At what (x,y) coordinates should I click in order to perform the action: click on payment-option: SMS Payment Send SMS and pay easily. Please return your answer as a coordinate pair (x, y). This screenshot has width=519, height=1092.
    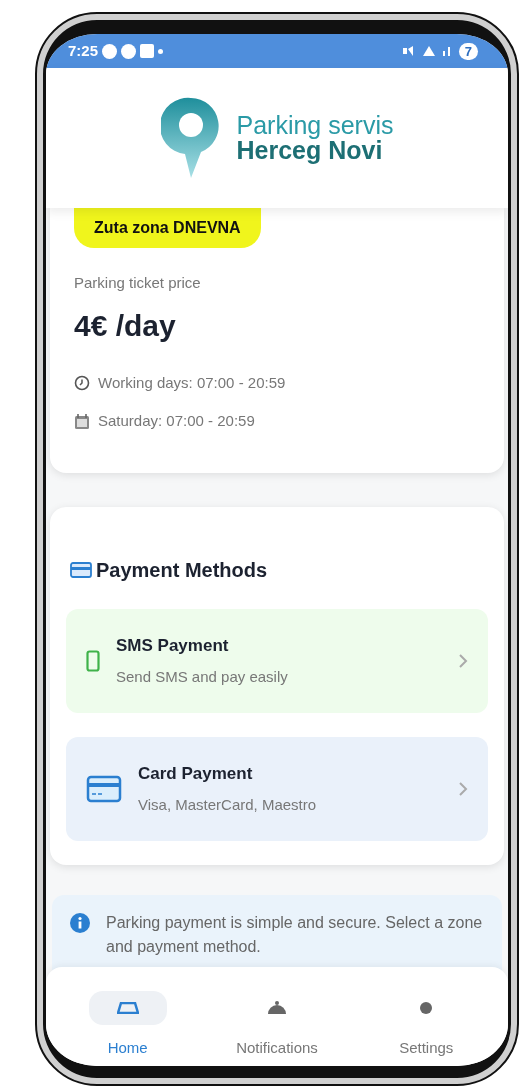
    Looking at the image, I should click on (277, 660).